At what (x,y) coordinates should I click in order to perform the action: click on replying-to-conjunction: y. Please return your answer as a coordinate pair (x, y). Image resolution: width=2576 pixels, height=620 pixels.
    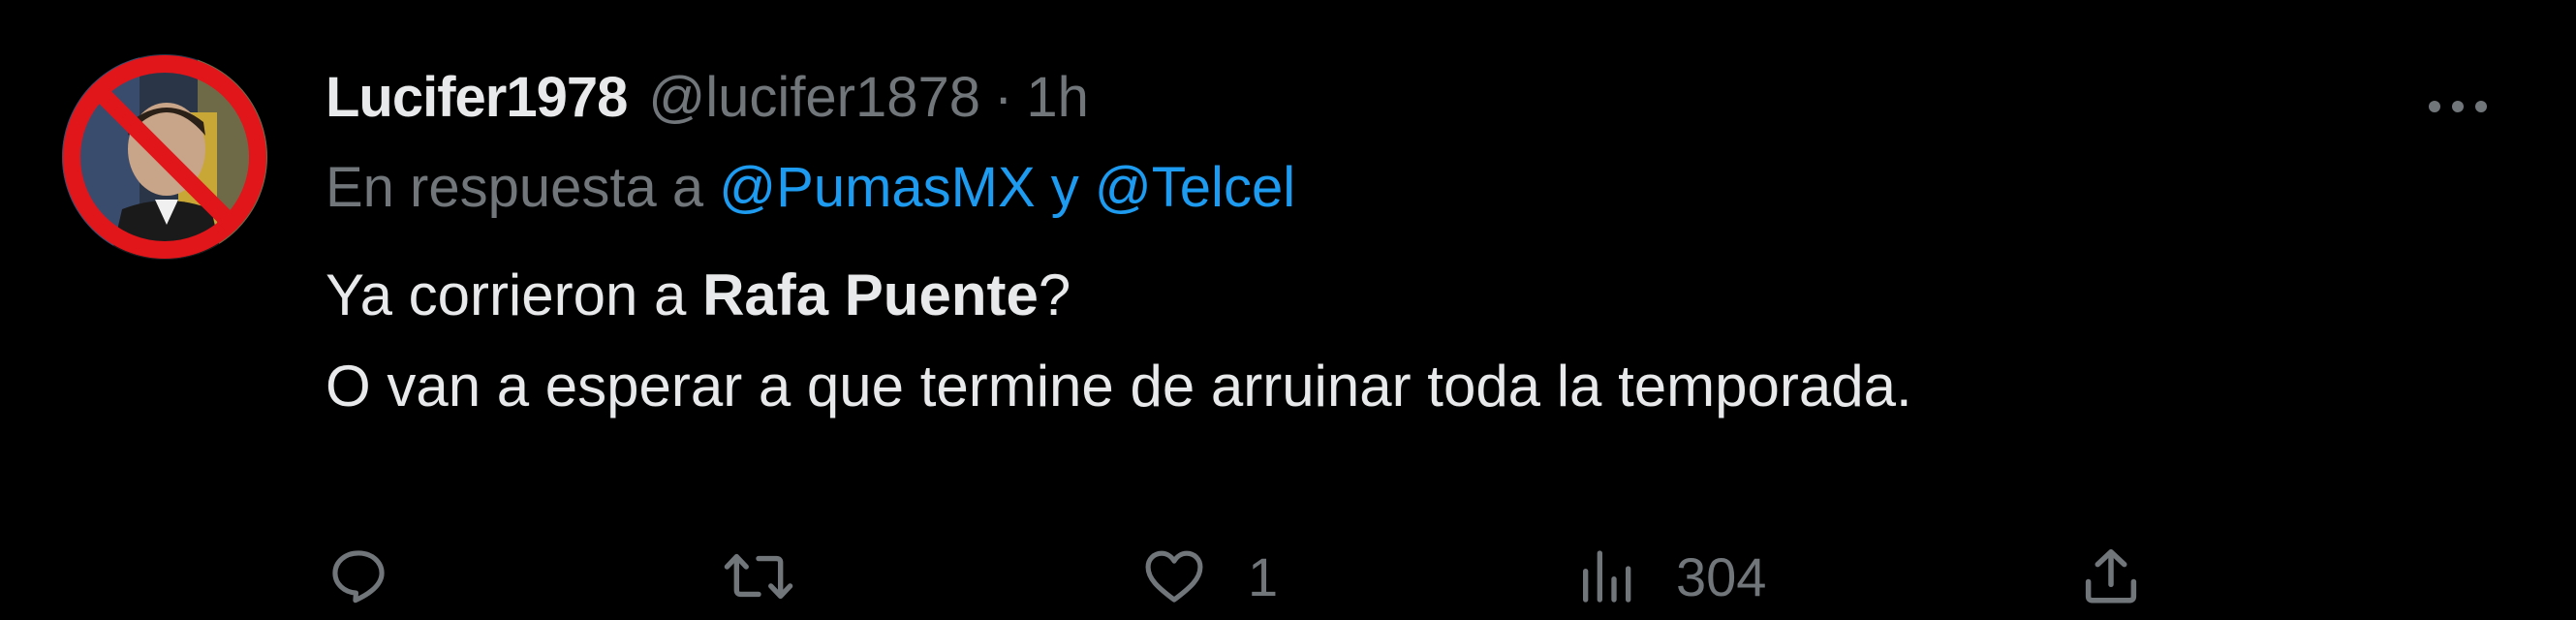
    Looking at the image, I should click on (1065, 187).